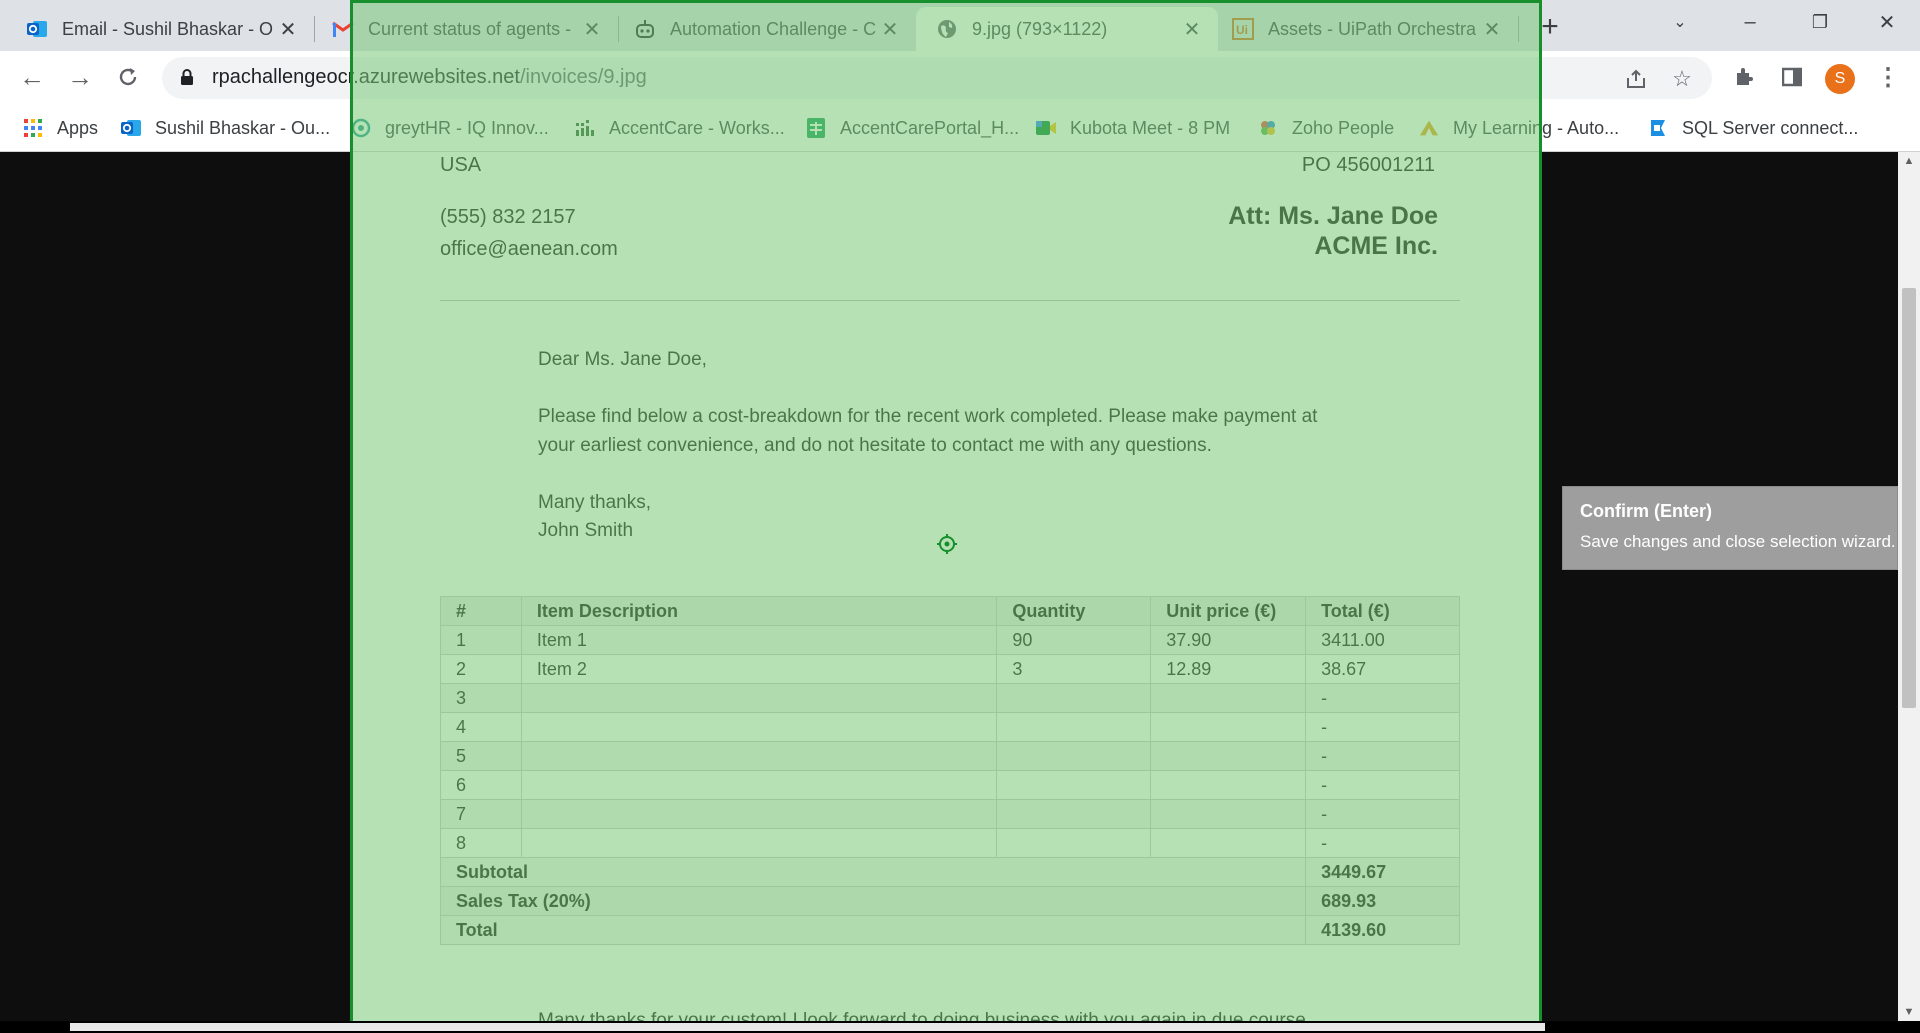 This screenshot has width=1920, height=1033. Describe the element at coordinates (1325, 128) in the screenshot. I see `bookmark-zoho-people: Zoho People` at that location.